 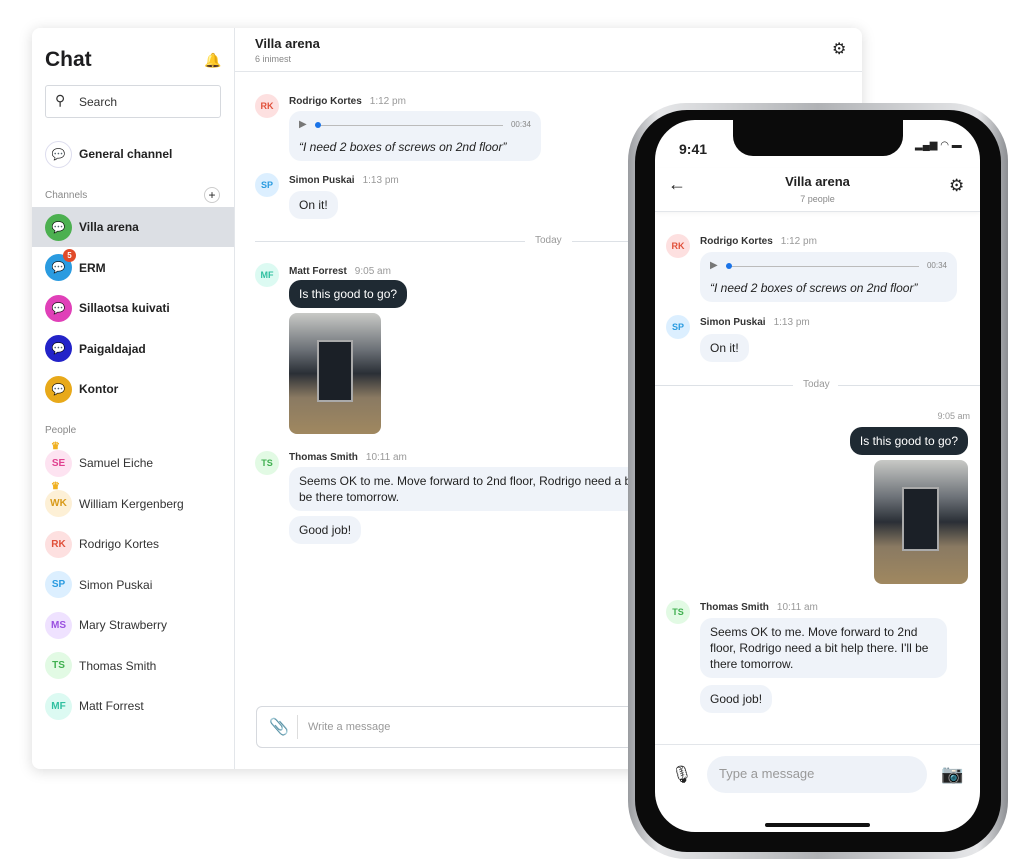 I want to click on message-time: 1:12 pm, so click(x=387, y=101).